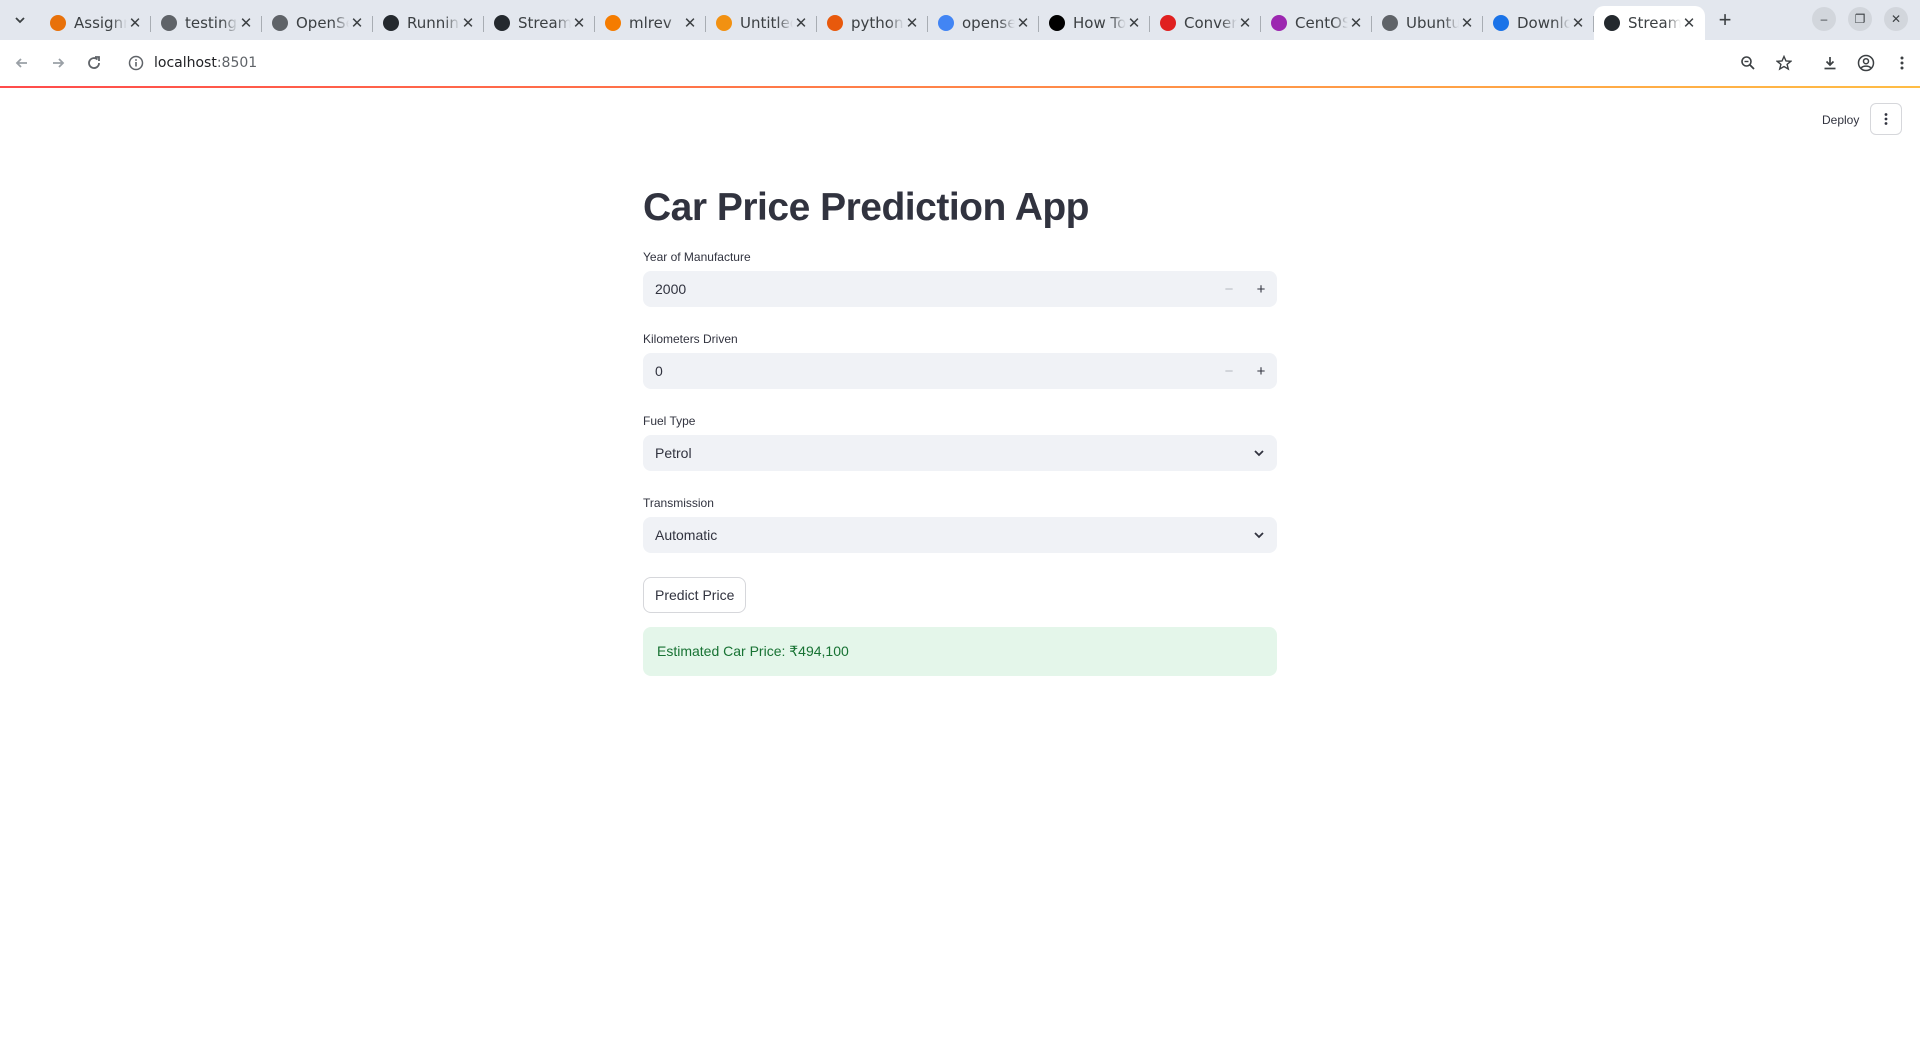  What do you see at coordinates (58, 23) in the screenshot?
I see `m-icon` at bounding box center [58, 23].